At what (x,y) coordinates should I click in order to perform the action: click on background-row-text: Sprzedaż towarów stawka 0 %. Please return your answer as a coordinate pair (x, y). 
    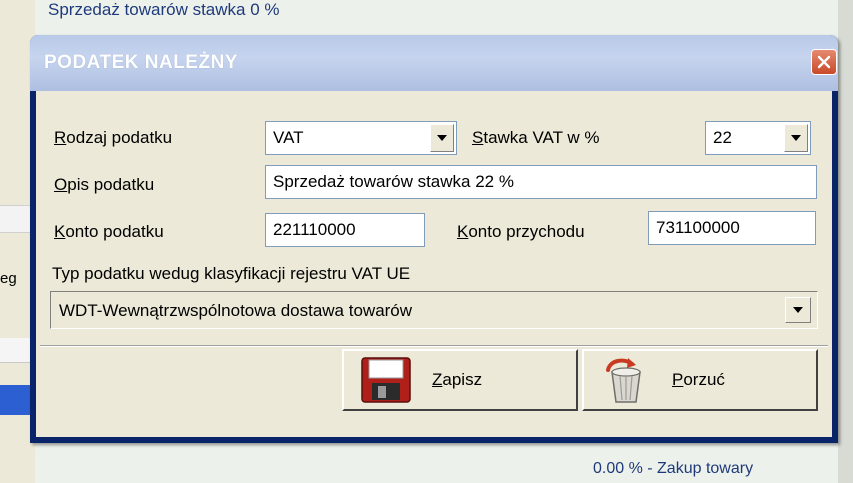
    Looking at the image, I should click on (164, 9).